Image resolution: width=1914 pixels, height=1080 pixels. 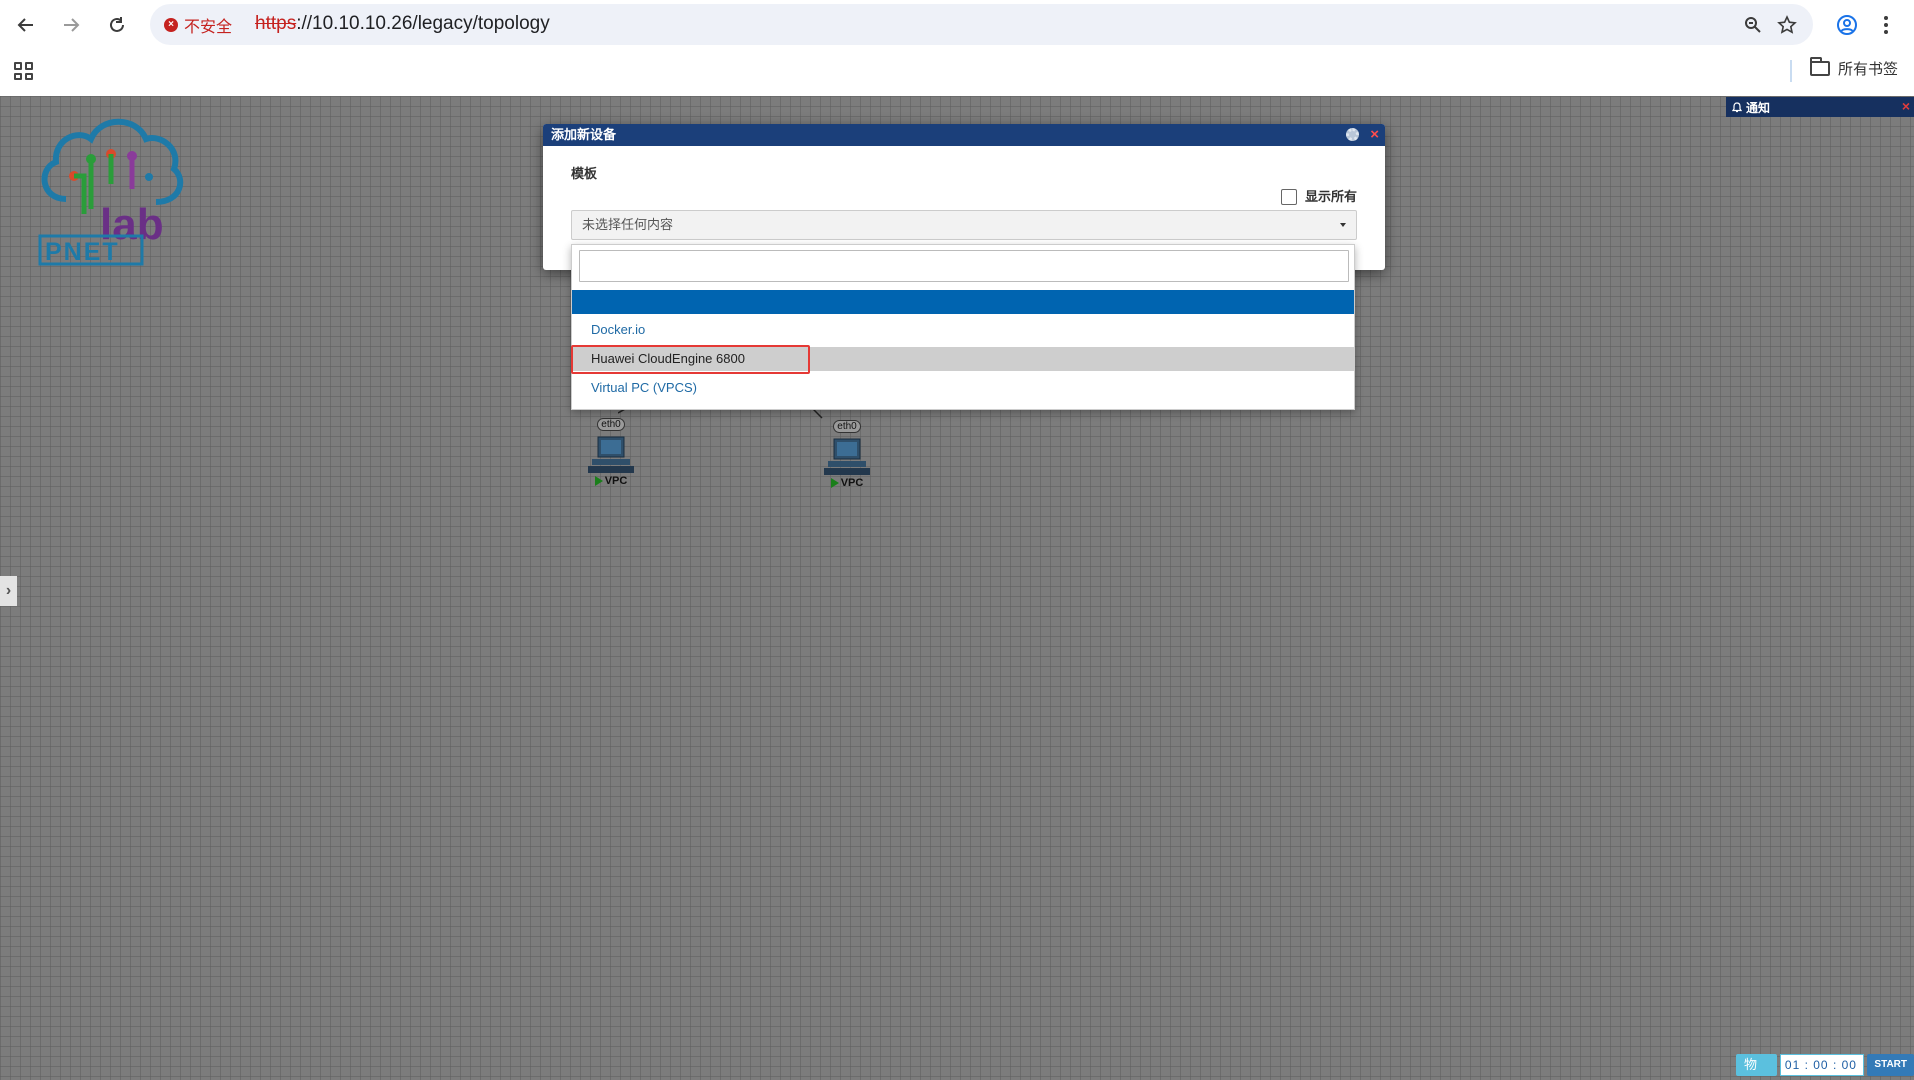 What do you see at coordinates (628, 224) in the screenshot?
I see `select-placeholder: 未选择任何内容` at bounding box center [628, 224].